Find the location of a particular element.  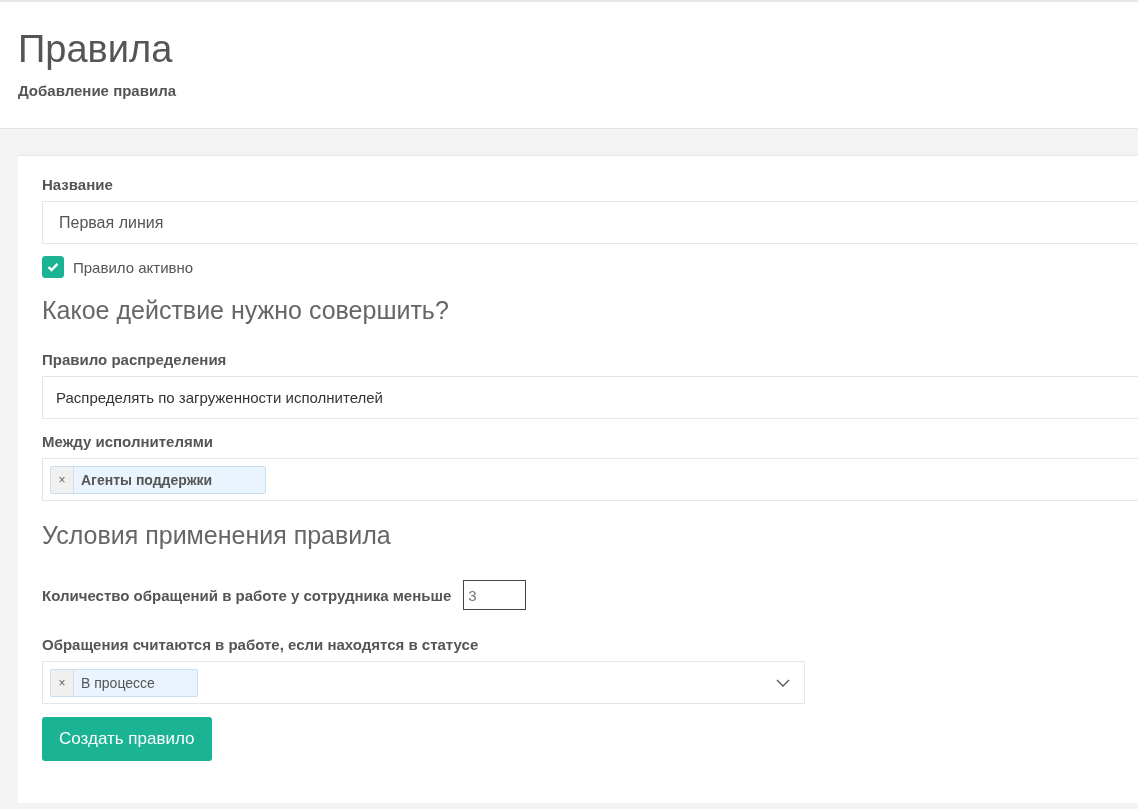

field-label: Между исполнителями is located at coordinates (128, 441).